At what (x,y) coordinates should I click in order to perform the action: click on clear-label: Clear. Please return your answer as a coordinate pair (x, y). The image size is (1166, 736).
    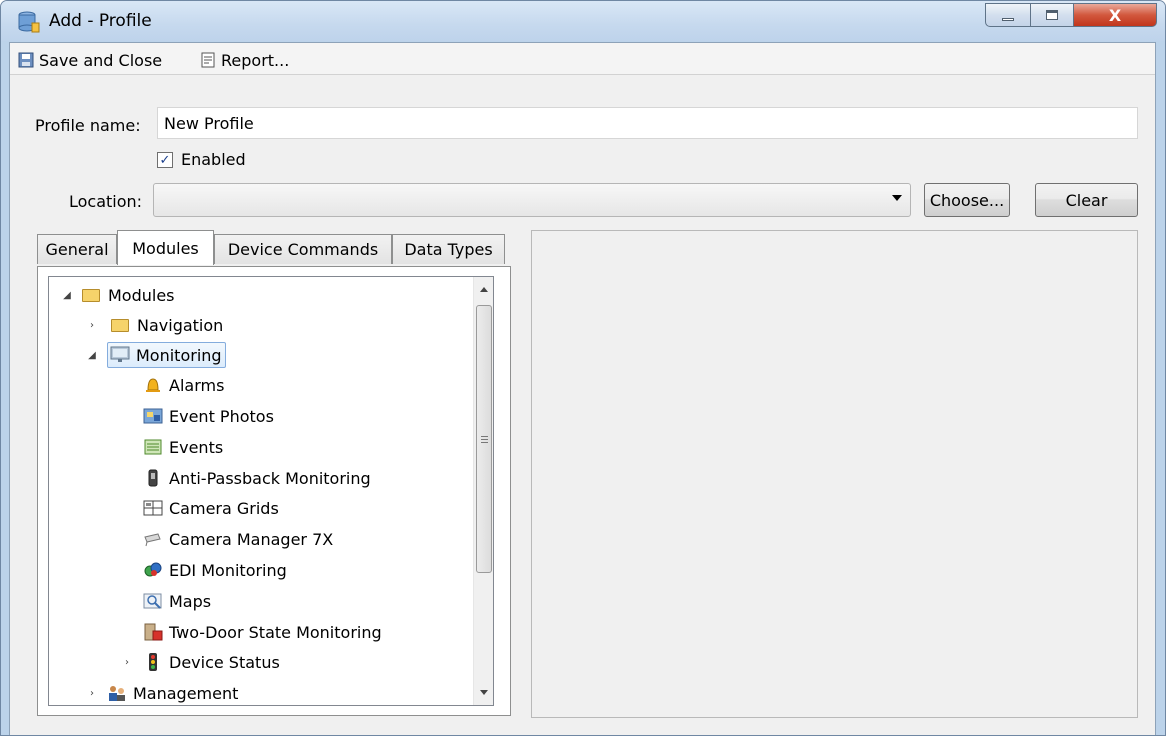
    Looking at the image, I should click on (1086, 200).